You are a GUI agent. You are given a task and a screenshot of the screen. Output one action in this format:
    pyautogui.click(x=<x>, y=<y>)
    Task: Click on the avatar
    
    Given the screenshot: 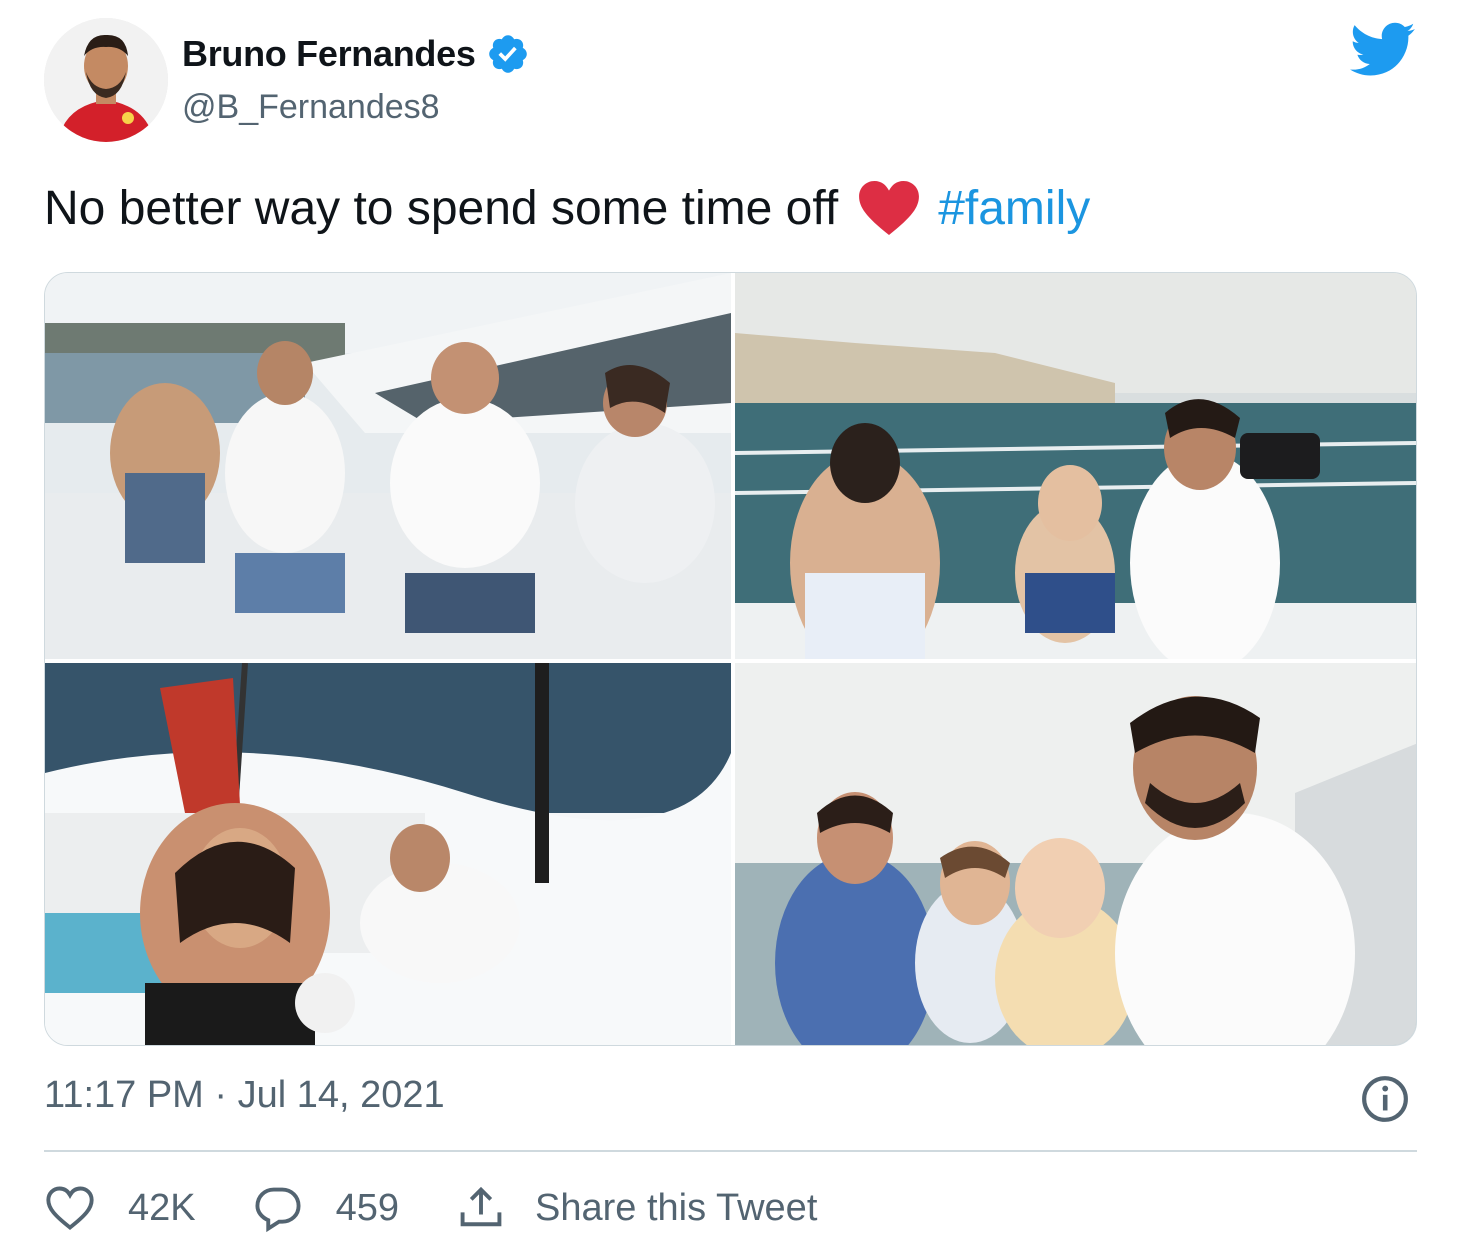 What is the action you would take?
    pyautogui.click(x=106, y=80)
    